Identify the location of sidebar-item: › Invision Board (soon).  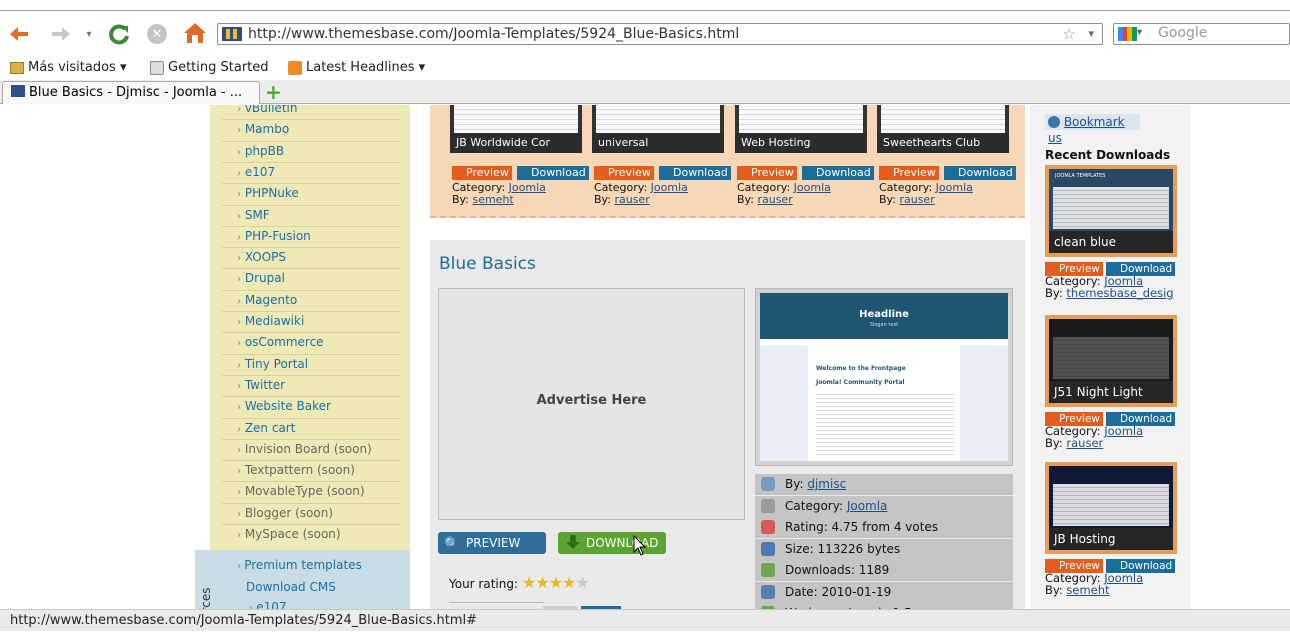
(304, 449).